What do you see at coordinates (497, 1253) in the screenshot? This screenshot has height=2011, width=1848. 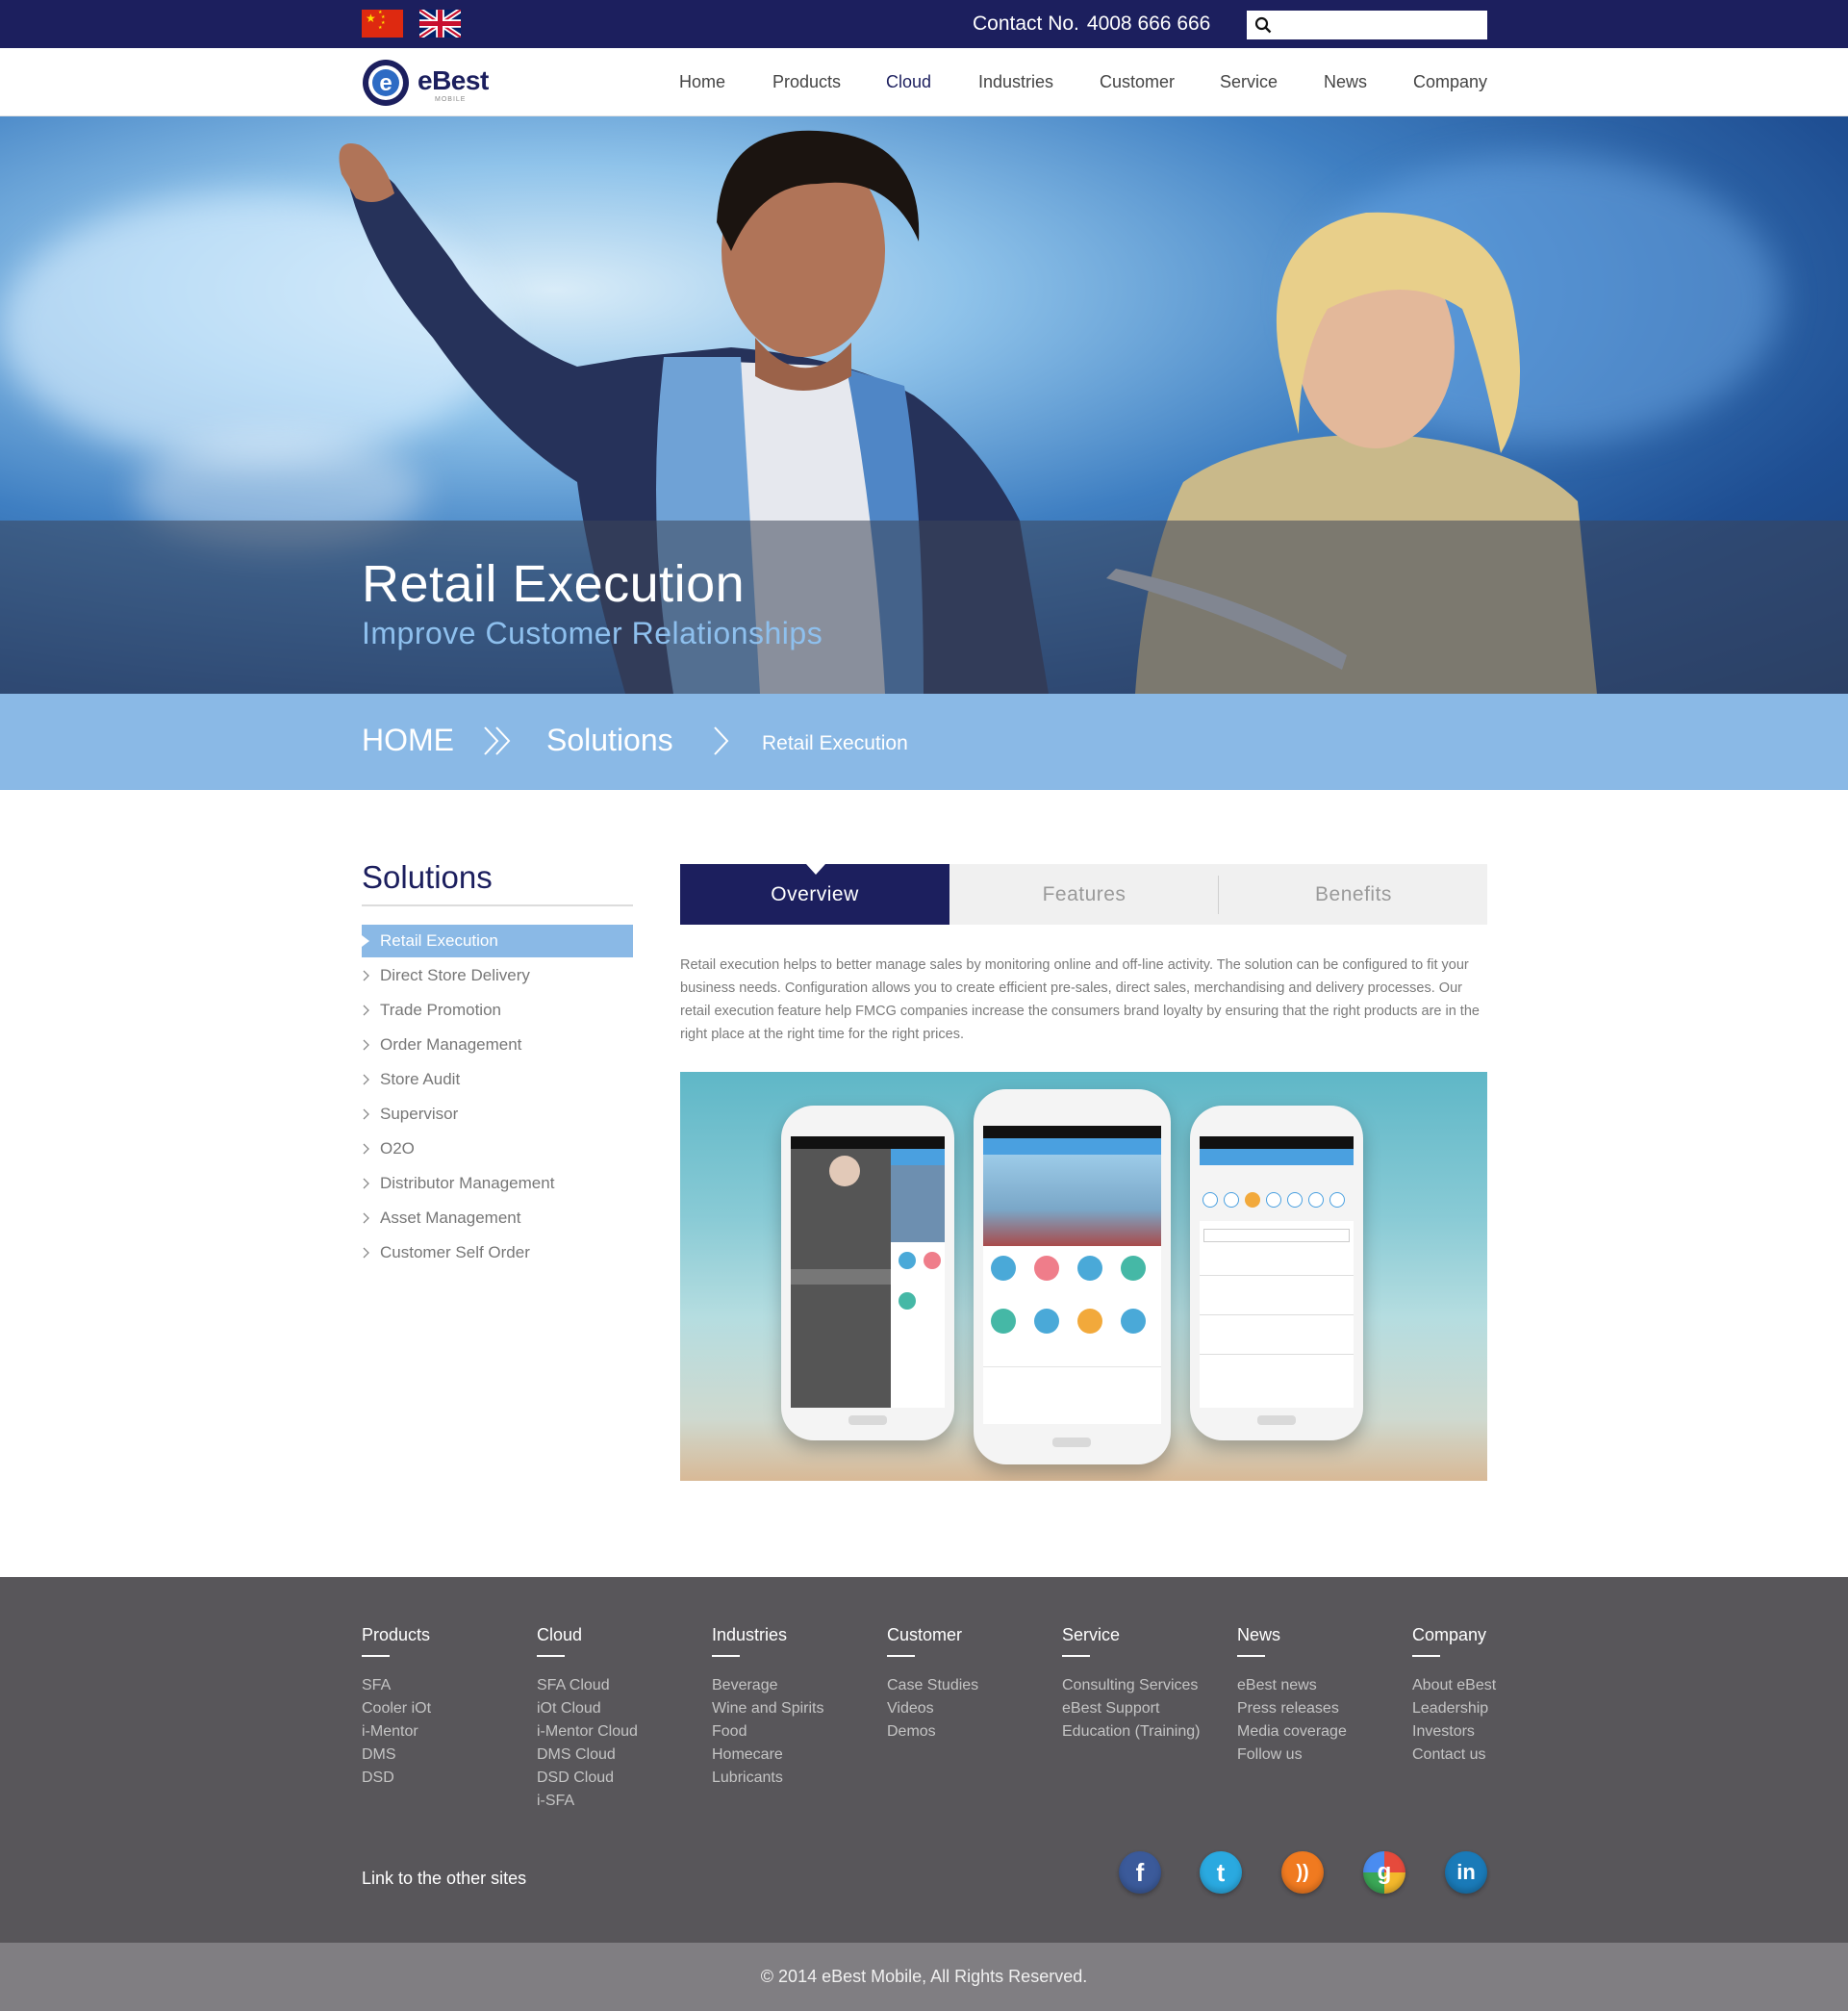 I see `sidebar-item-customer-self-order: Customer Self Order` at bounding box center [497, 1253].